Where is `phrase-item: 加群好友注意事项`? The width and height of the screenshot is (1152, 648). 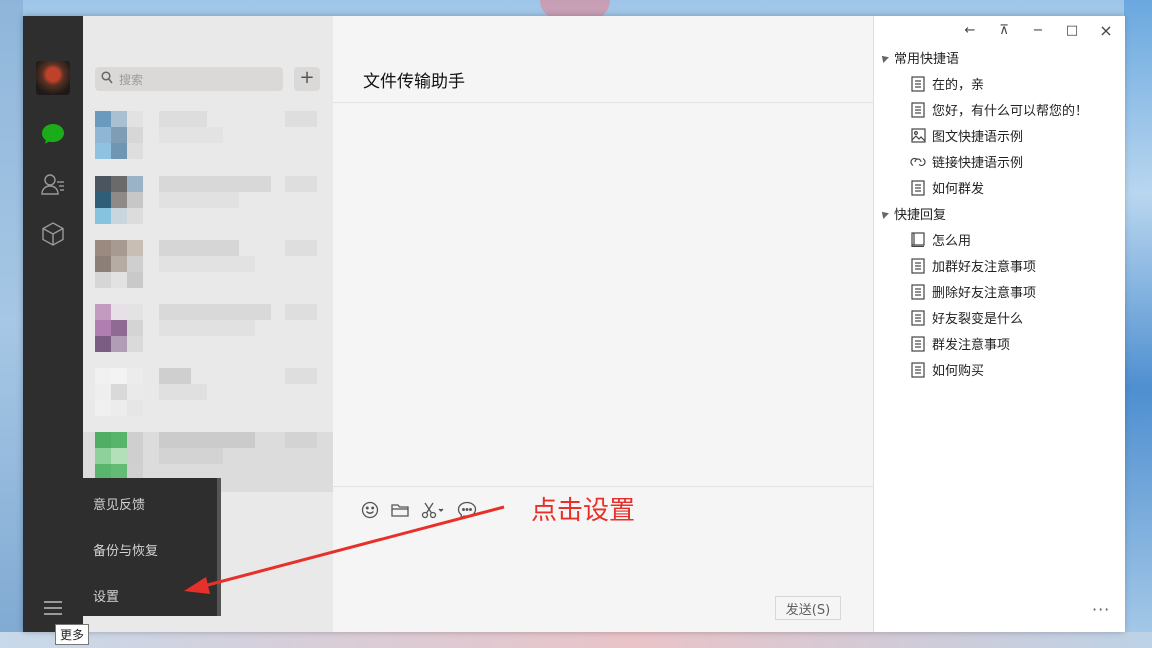
phrase-item: 加群好友注意事项 is located at coordinates (973, 265).